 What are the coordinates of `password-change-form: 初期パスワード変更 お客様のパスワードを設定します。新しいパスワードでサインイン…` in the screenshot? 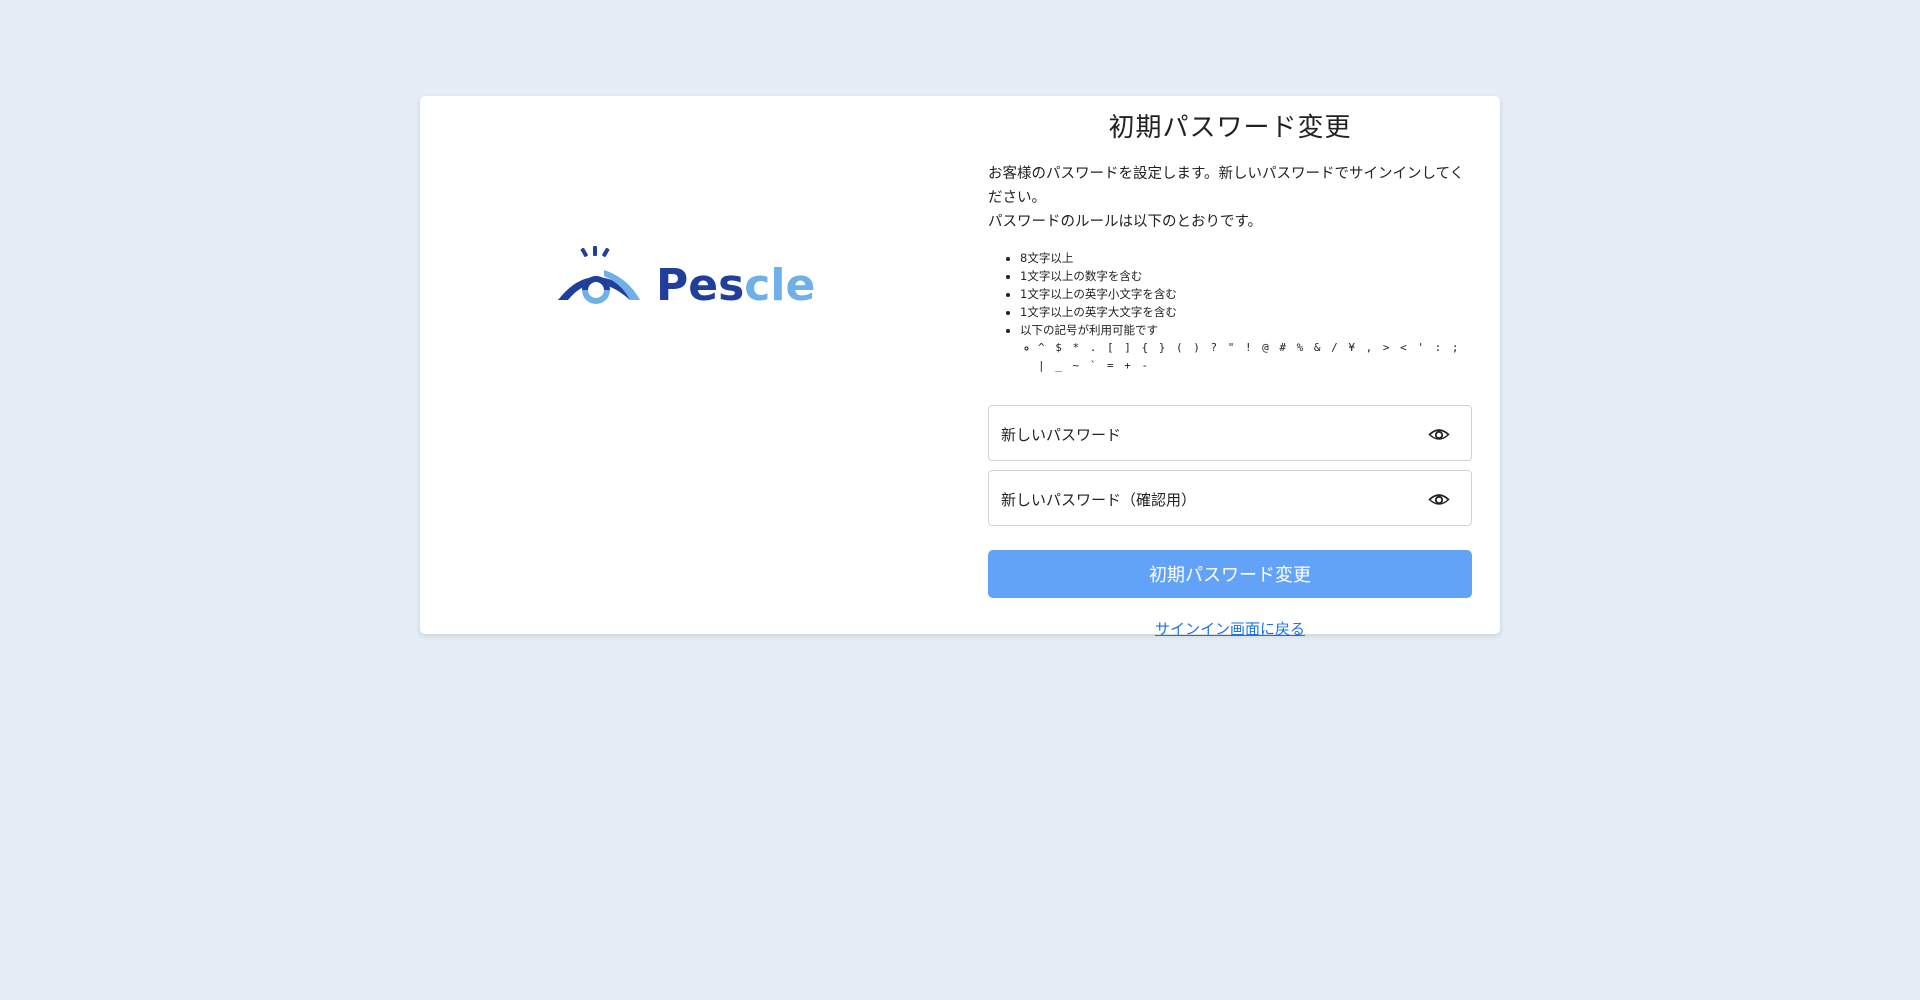 It's located at (1230, 367).